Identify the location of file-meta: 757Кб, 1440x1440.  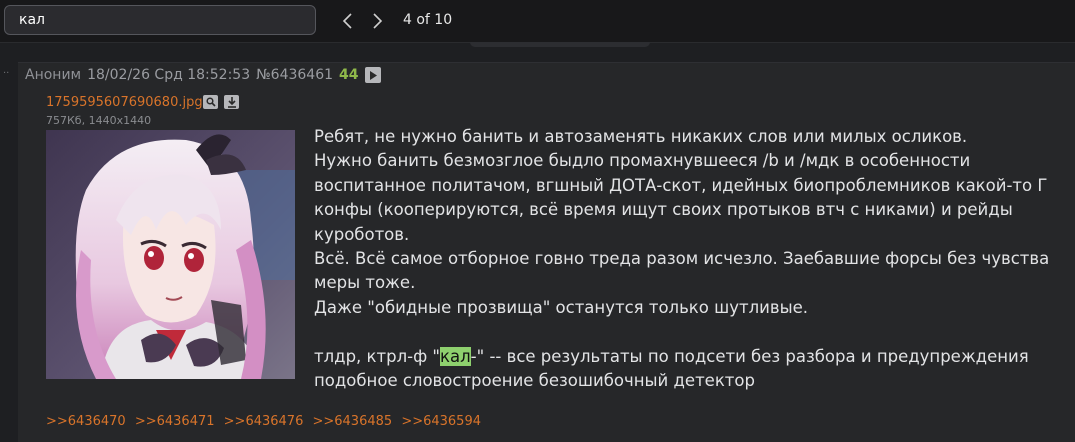
(99, 120).